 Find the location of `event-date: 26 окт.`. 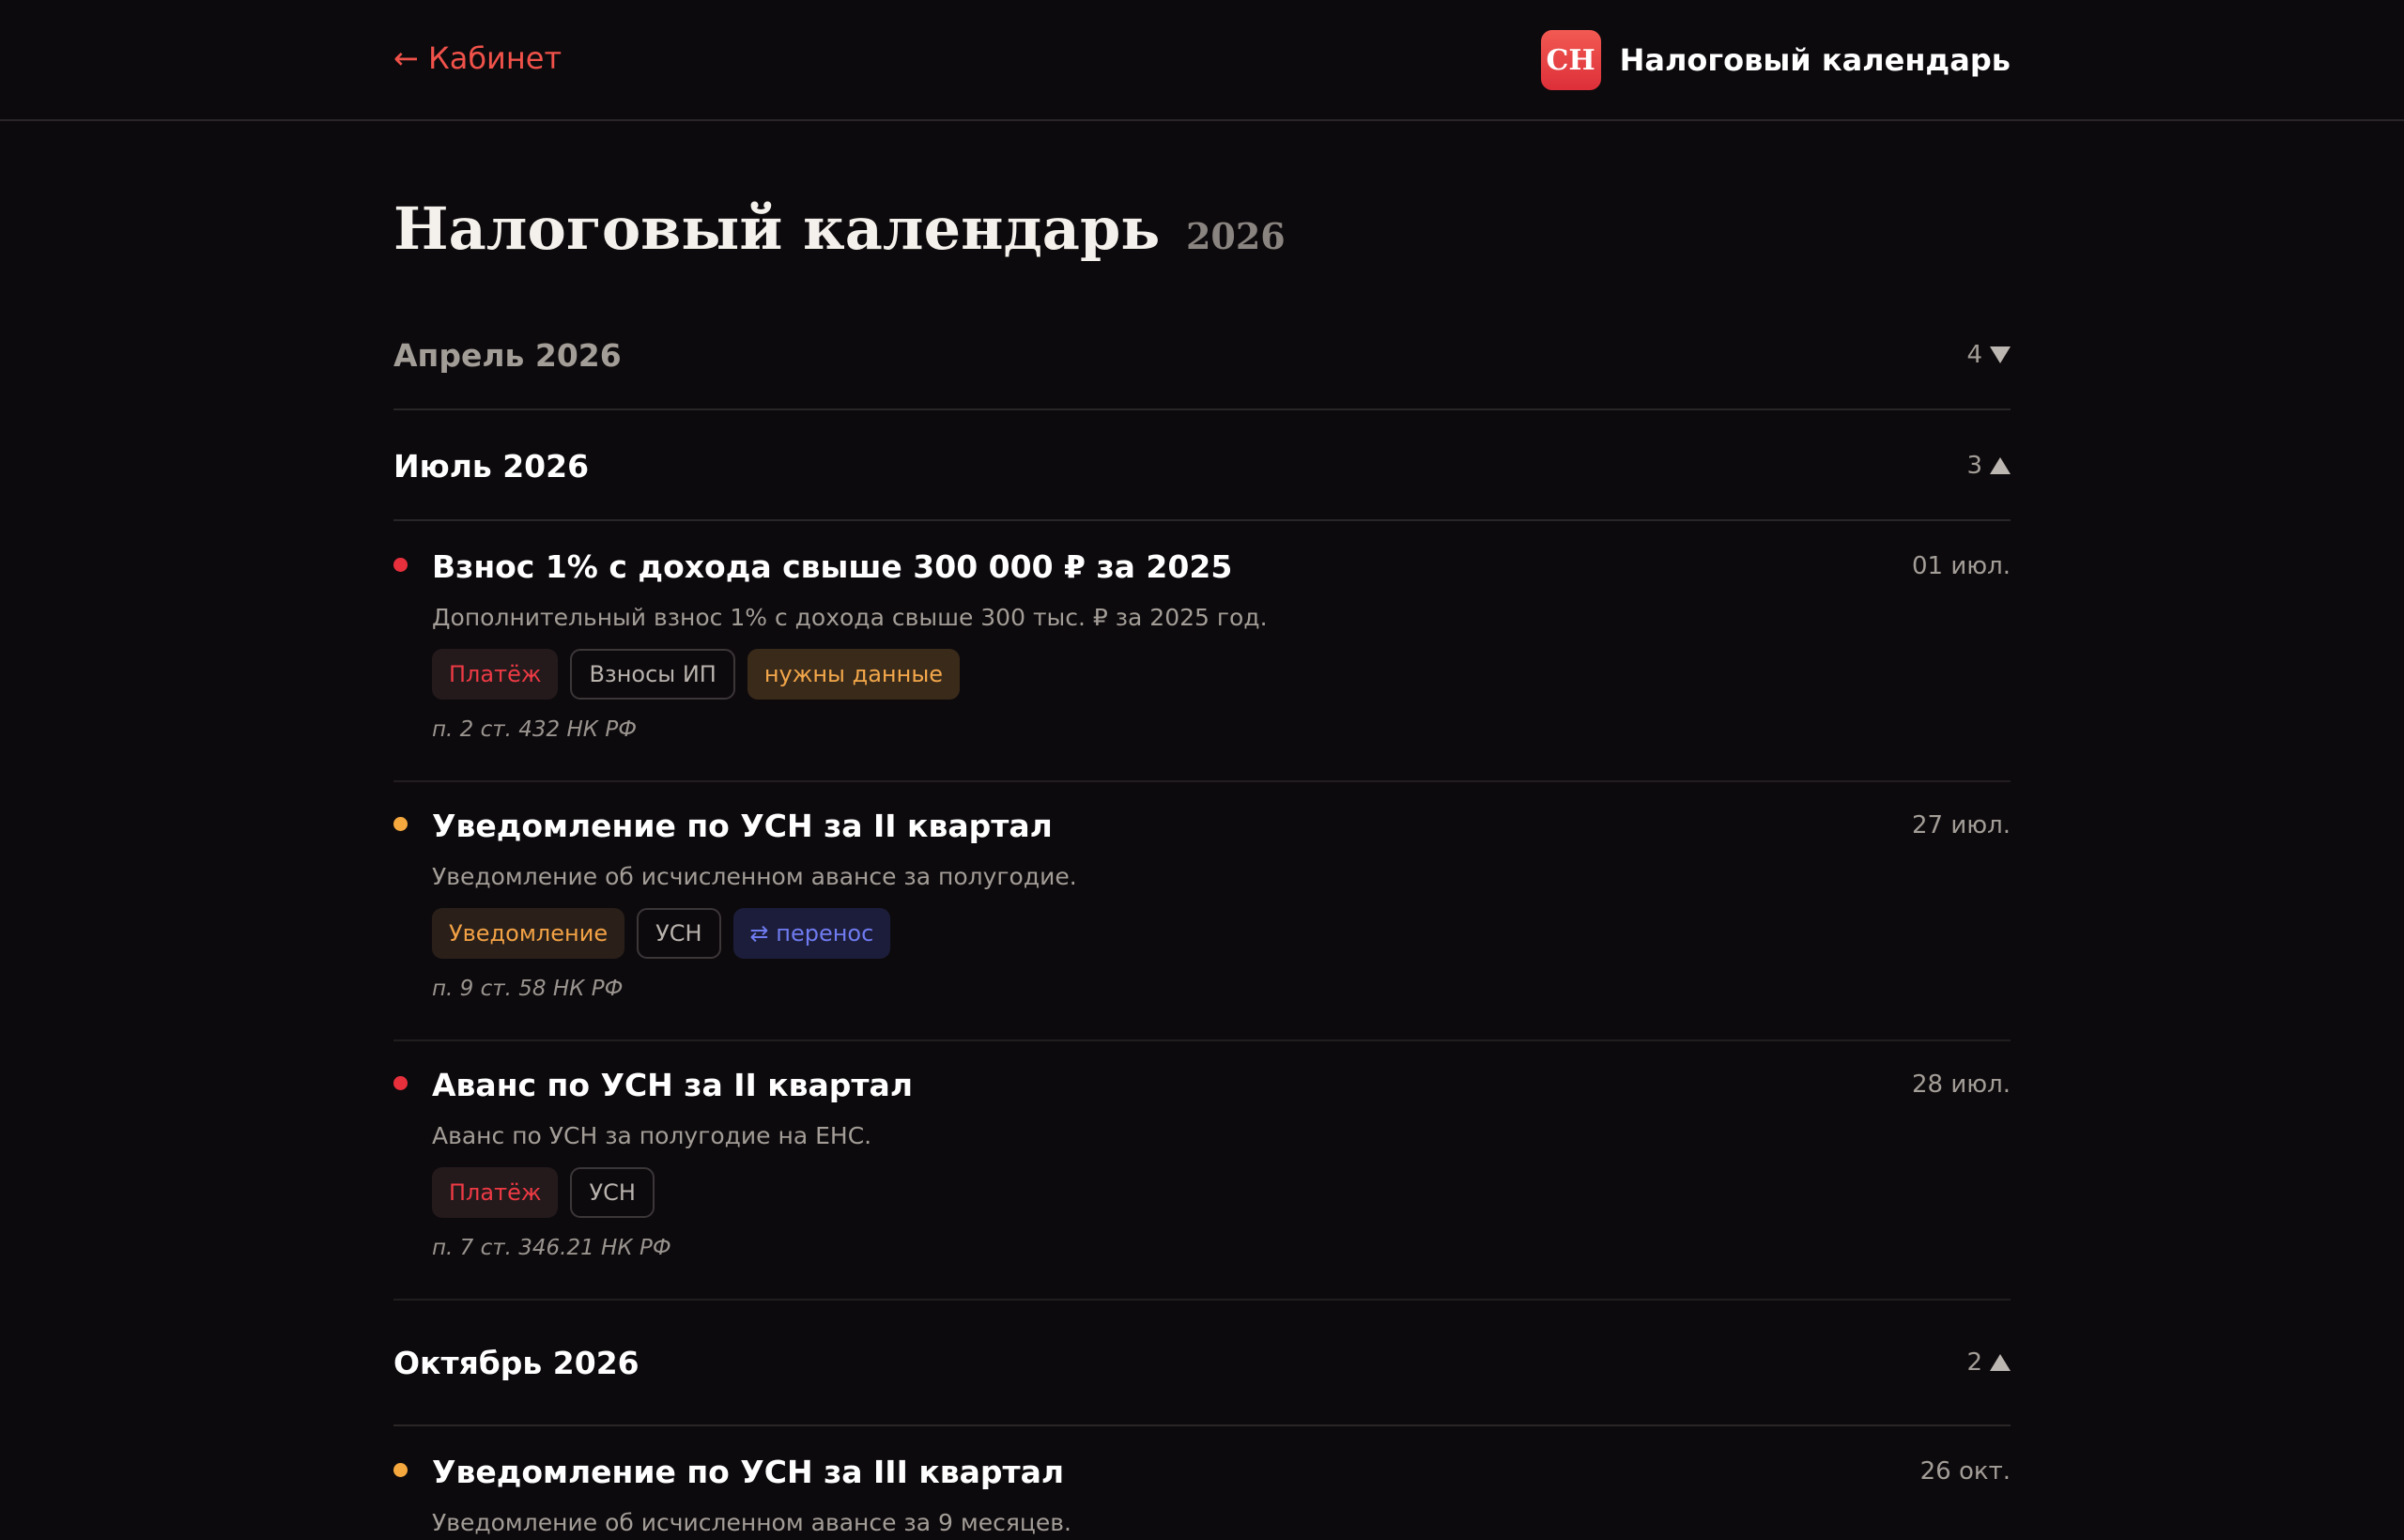

event-date: 26 окт. is located at coordinates (1965, 1471).